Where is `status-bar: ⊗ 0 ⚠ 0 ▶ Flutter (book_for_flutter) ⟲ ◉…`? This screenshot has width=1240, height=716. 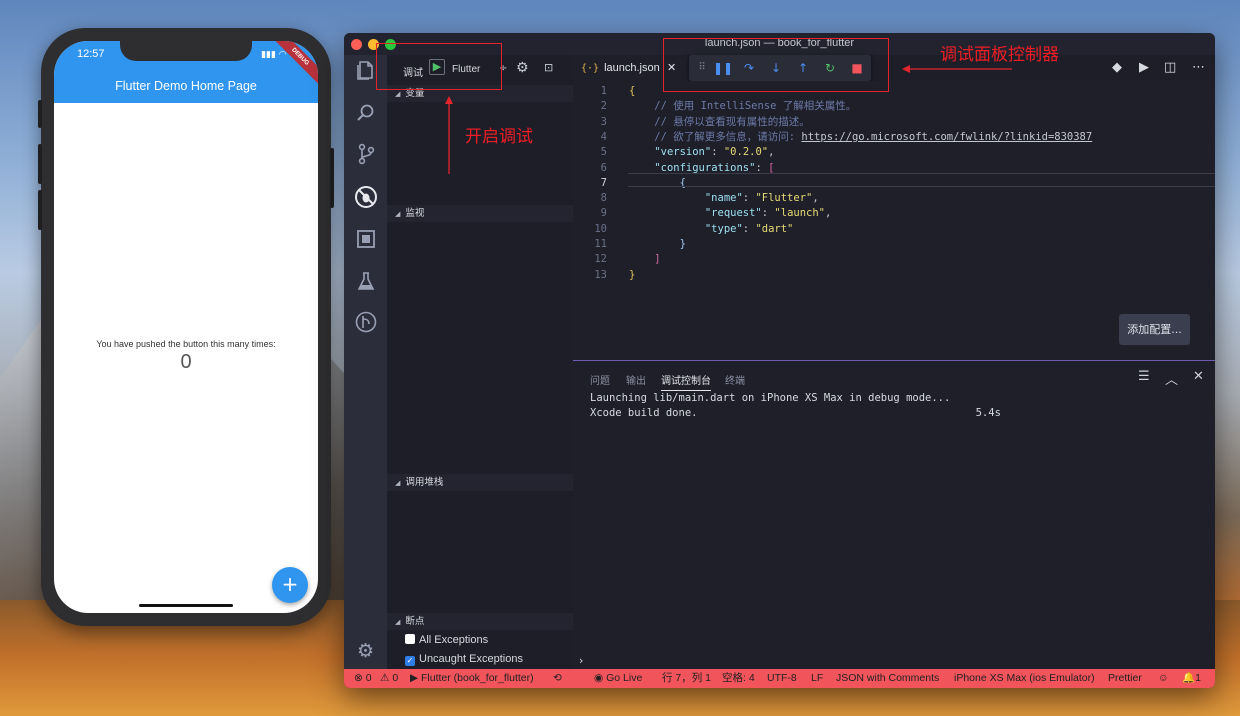 status-bar: ⊗ 0 ⚠ 0 ▶ Flutter (book_for_flutter) ⟲ ◉… is located at coordinates (779, 678).